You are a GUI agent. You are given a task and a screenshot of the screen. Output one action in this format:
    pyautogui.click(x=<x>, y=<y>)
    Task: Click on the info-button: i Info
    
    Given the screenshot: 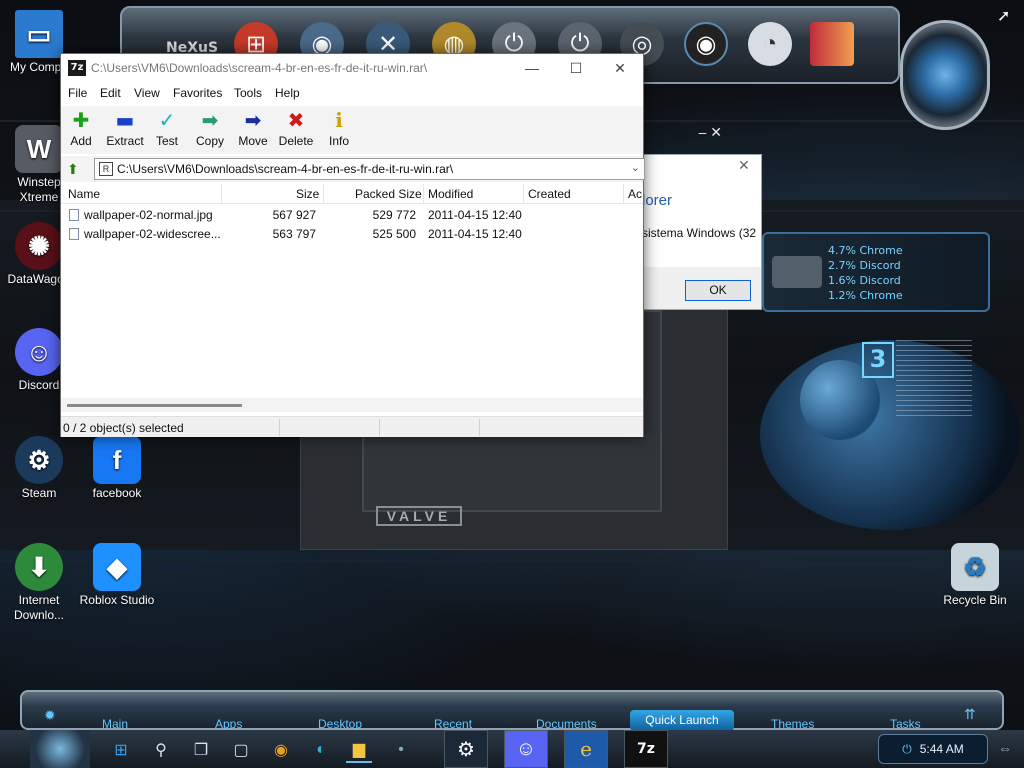 What is the action you would take?
    pyautogui.click(x=339, y=128)
    